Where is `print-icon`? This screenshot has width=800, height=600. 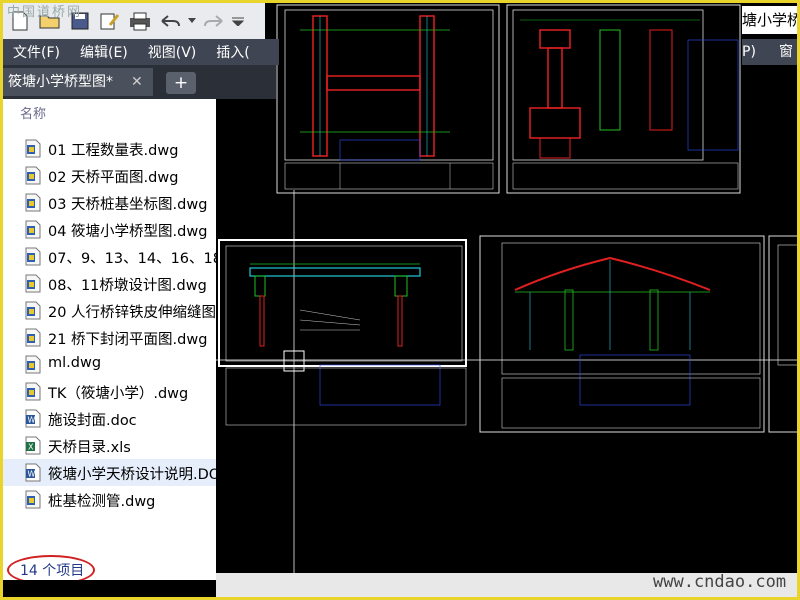 print-icon is located at coordinates (140, 21).